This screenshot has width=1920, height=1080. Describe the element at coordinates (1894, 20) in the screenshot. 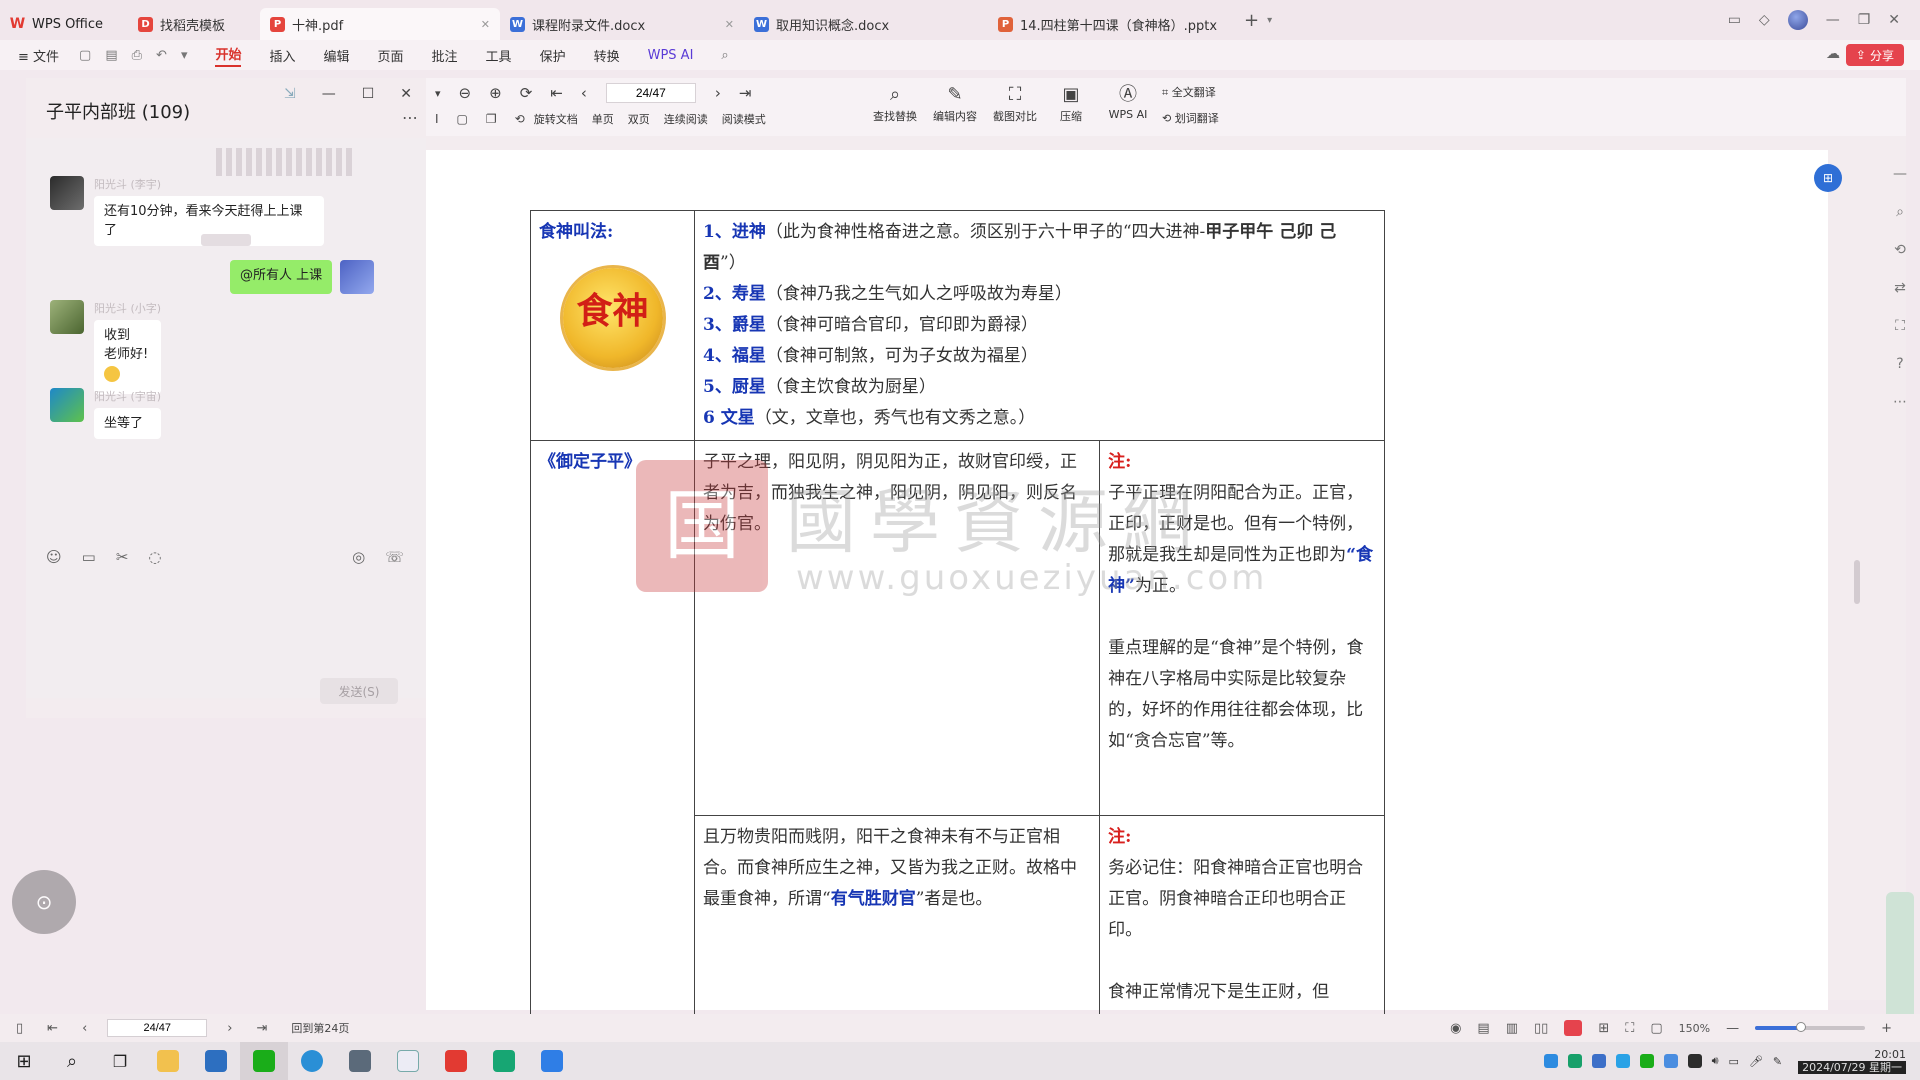

I see `close-window-icon: ✕` at that location.